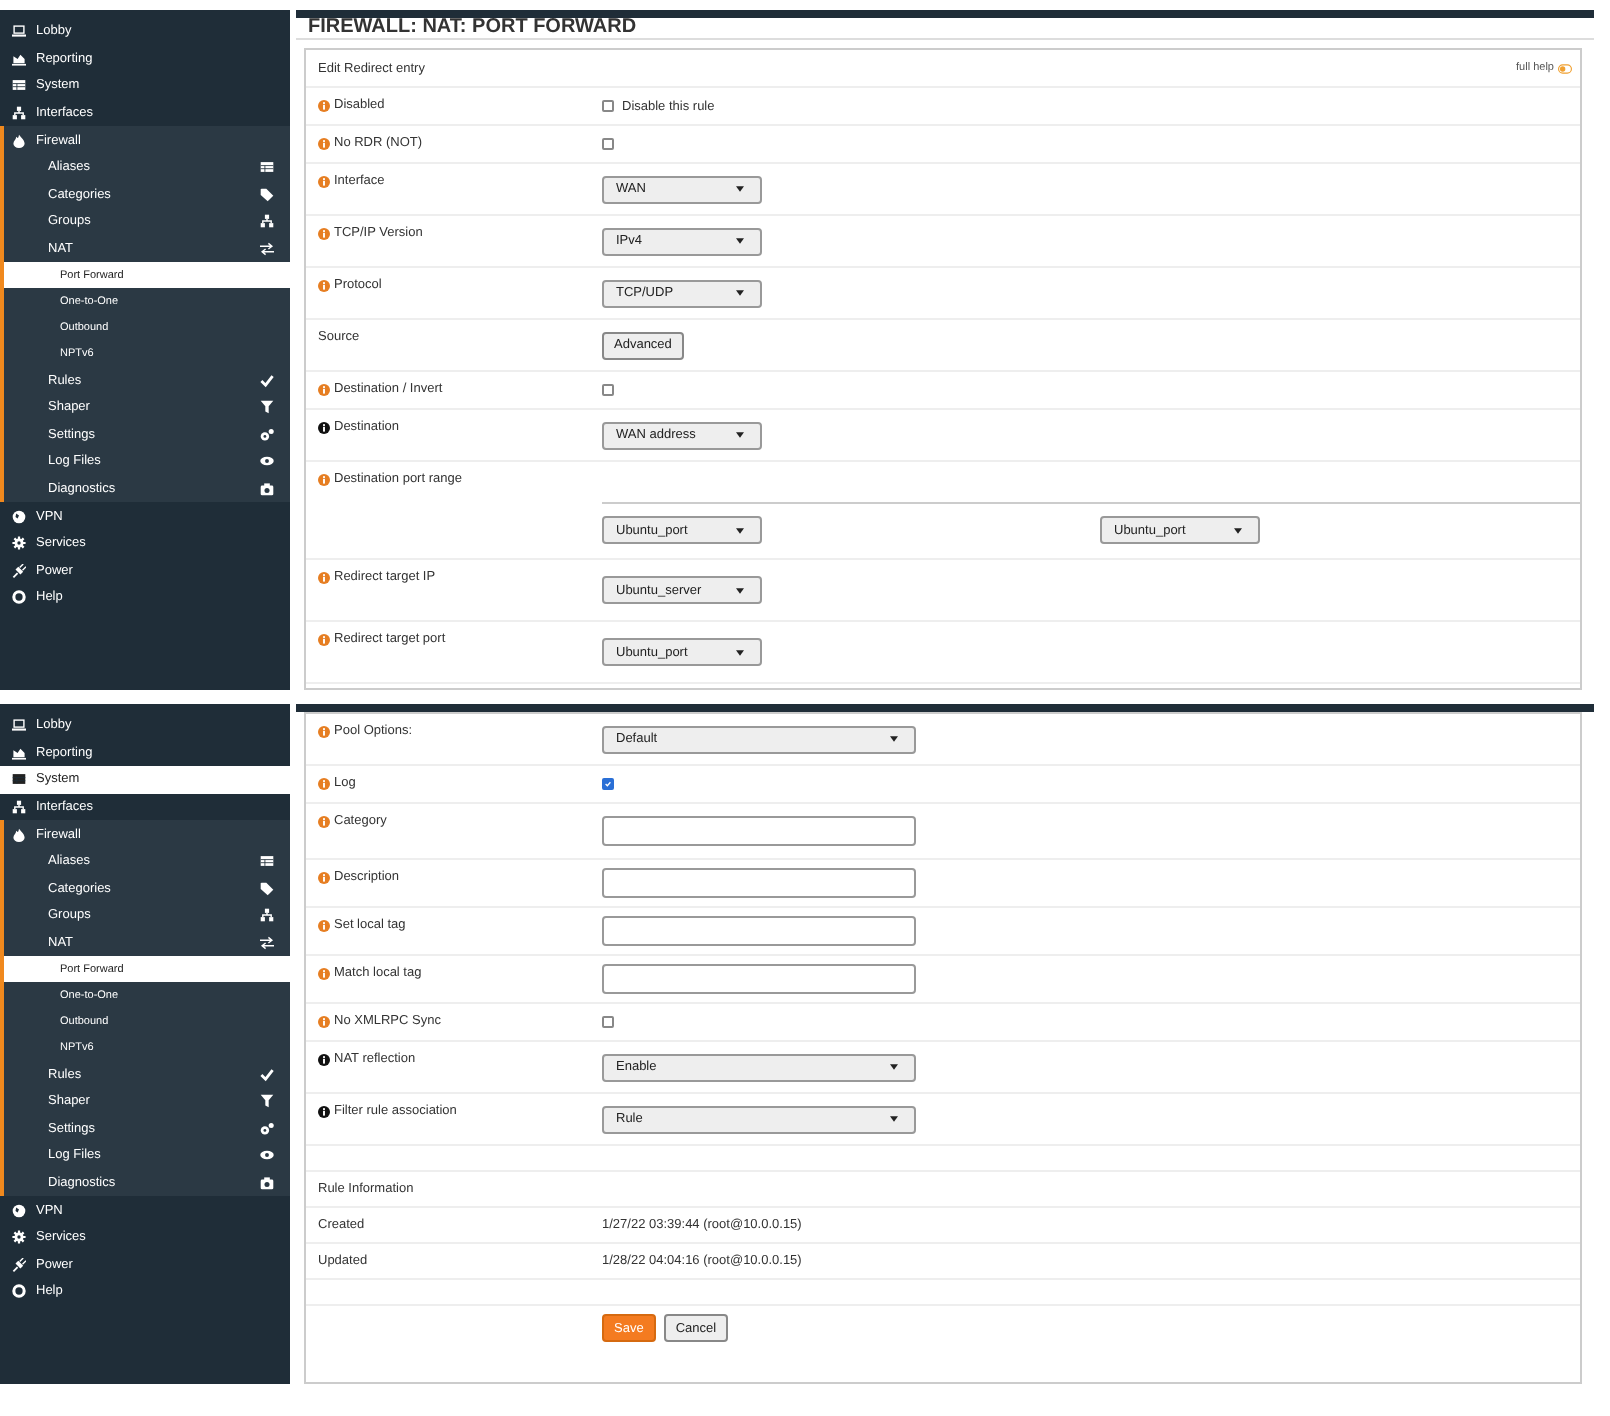  Describe the element at coordinates (945, 29) in the screenshot. I see `page-title: FIREWALL: NAT: PORT FORWARD` at that location.